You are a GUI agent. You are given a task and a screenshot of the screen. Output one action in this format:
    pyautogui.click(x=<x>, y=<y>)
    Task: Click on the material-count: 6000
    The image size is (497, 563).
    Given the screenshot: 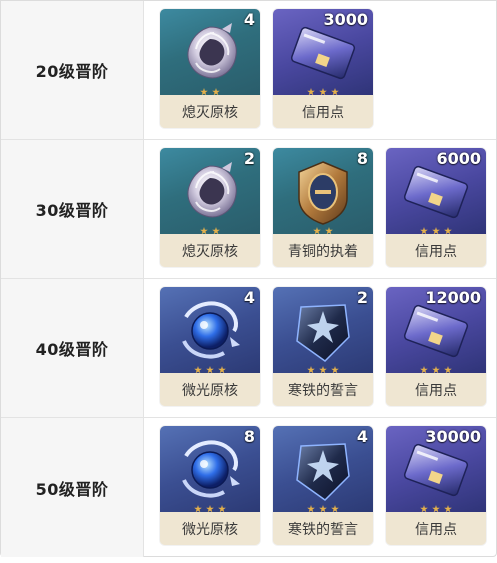 What is the action you would take?
    pyautogui.click(x=458, y=158)
    